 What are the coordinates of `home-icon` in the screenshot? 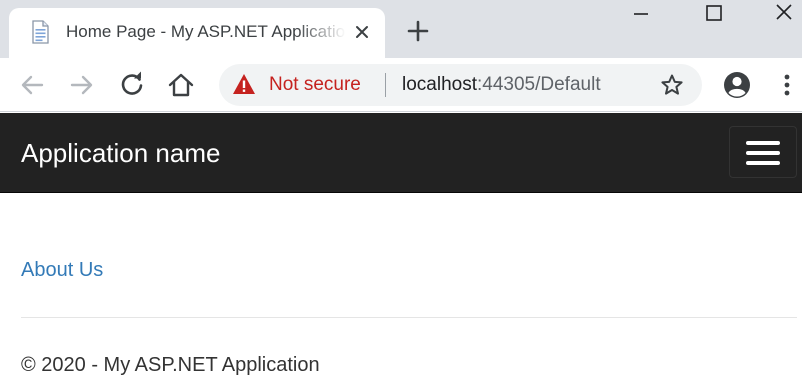 It's located at (181, 85).